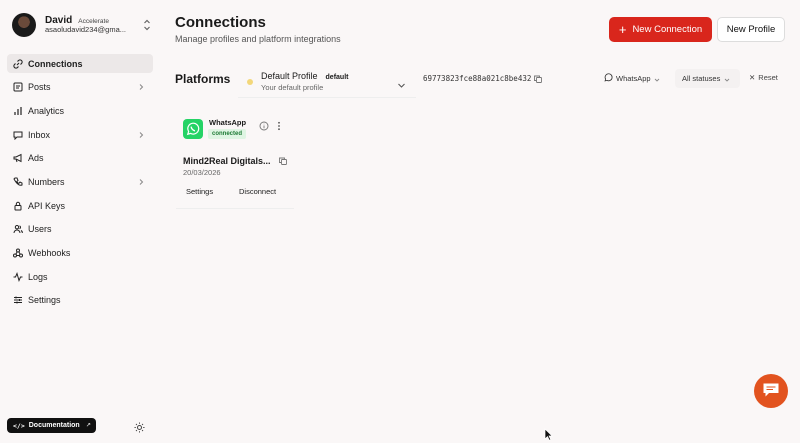  What do you see at coordinates (24, 25) in the screenshot?
I see `avatar` at bounding box center [24, 25].